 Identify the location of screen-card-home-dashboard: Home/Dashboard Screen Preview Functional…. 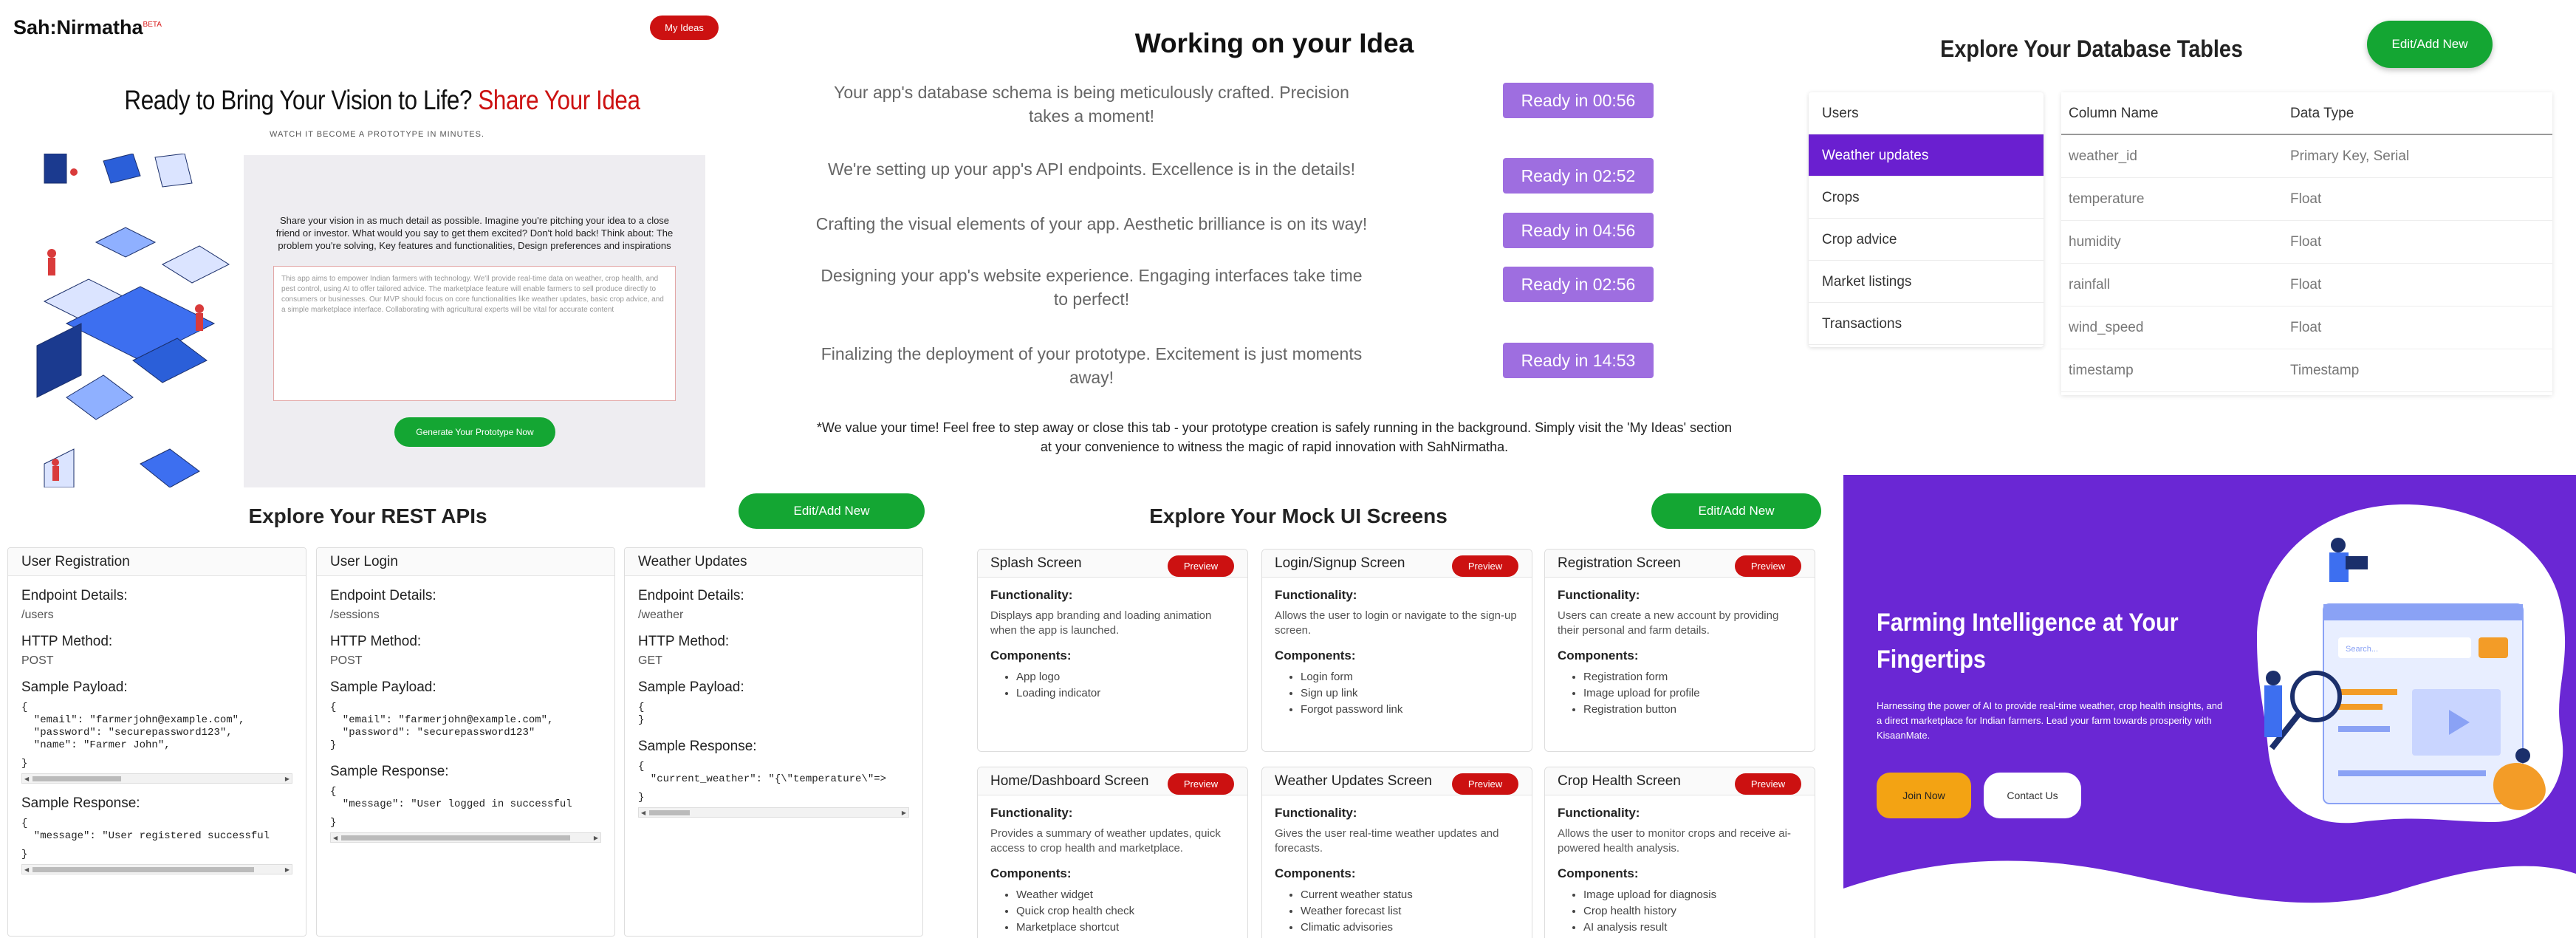
(1112, 852).